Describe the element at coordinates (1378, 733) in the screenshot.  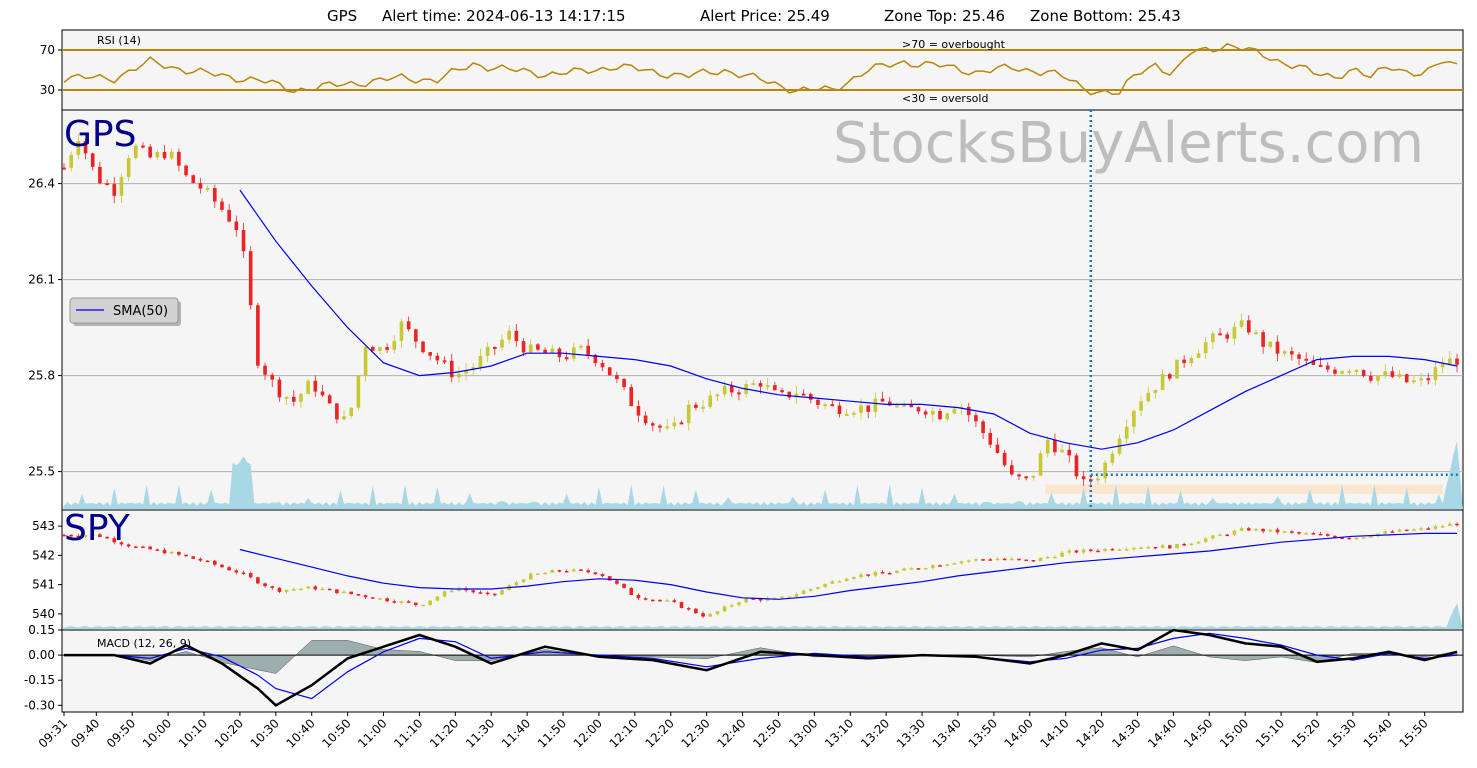
I see `x-tick-label: 15:40` at that location.